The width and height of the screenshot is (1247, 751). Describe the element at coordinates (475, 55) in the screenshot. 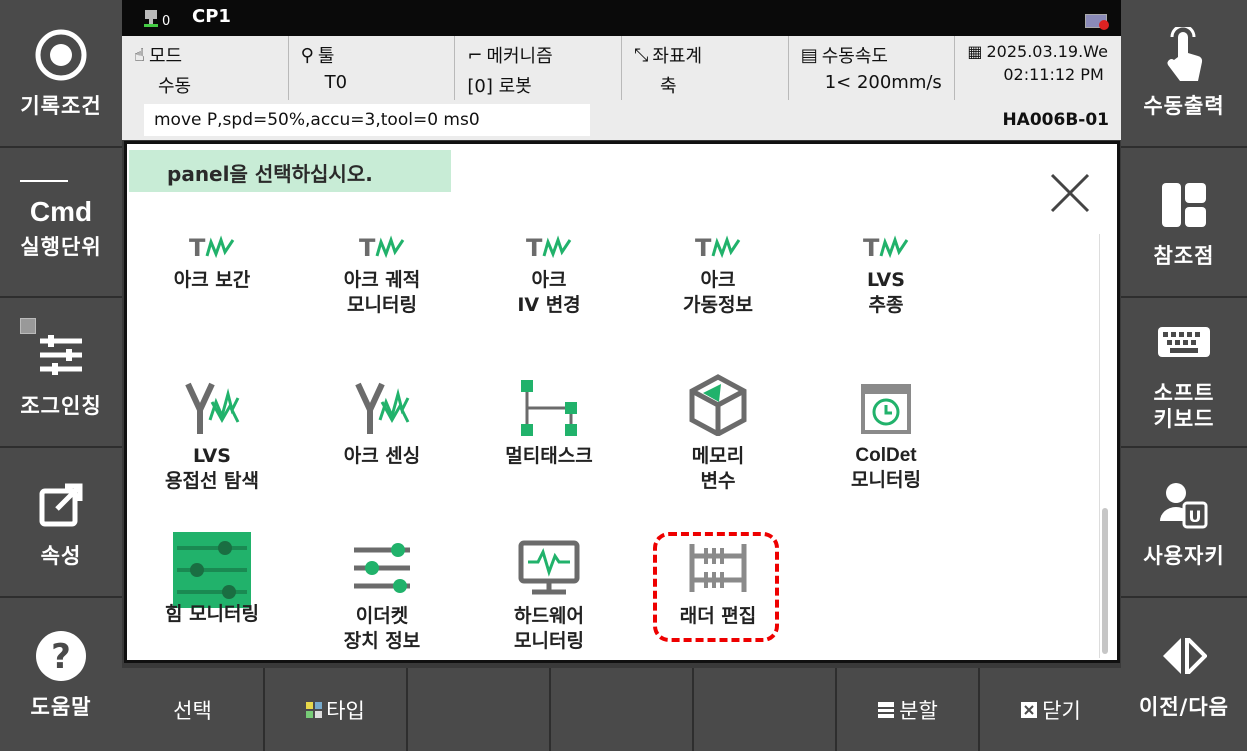

I see `robot-arm-icon: ⌐` at that location.